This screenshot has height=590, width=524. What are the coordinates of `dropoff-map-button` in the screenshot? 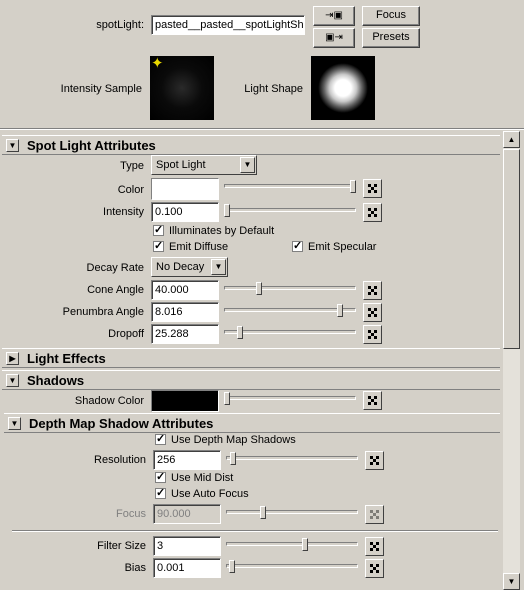 It's located at (372, 334).